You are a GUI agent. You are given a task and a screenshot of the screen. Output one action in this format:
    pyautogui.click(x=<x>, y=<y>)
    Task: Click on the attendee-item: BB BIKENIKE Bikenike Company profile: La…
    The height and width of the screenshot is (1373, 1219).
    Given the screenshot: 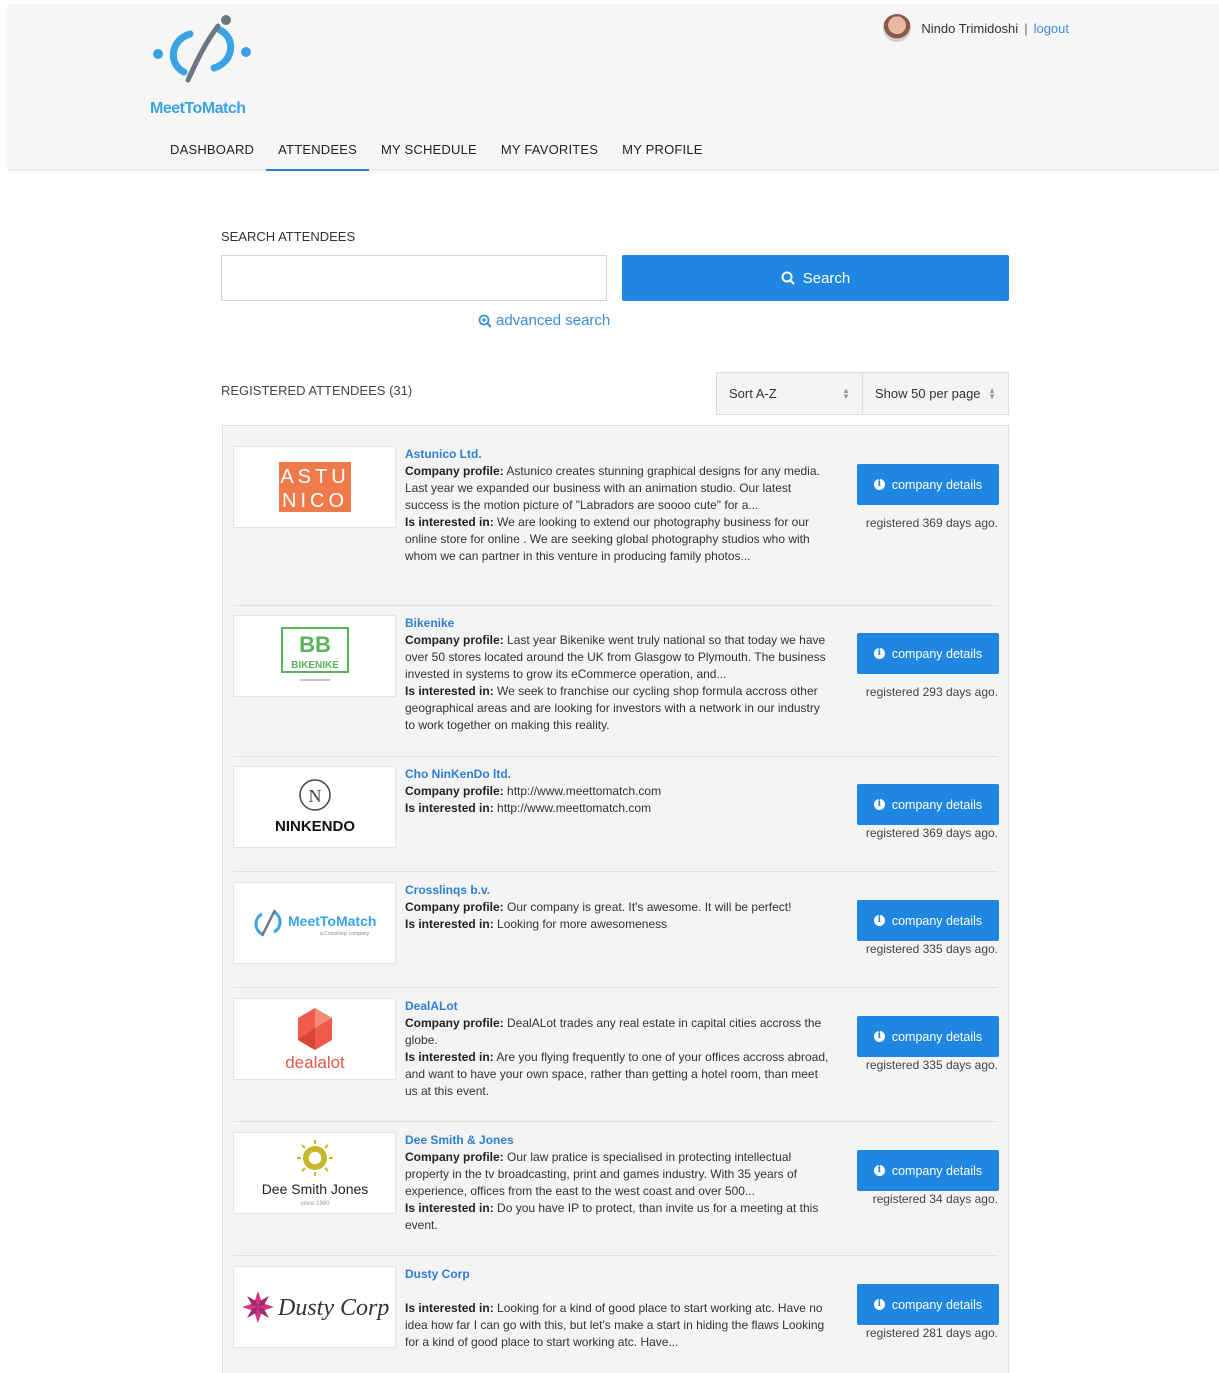 What is the action you would take?
    pyautogui.click(x=616, y=681)
    